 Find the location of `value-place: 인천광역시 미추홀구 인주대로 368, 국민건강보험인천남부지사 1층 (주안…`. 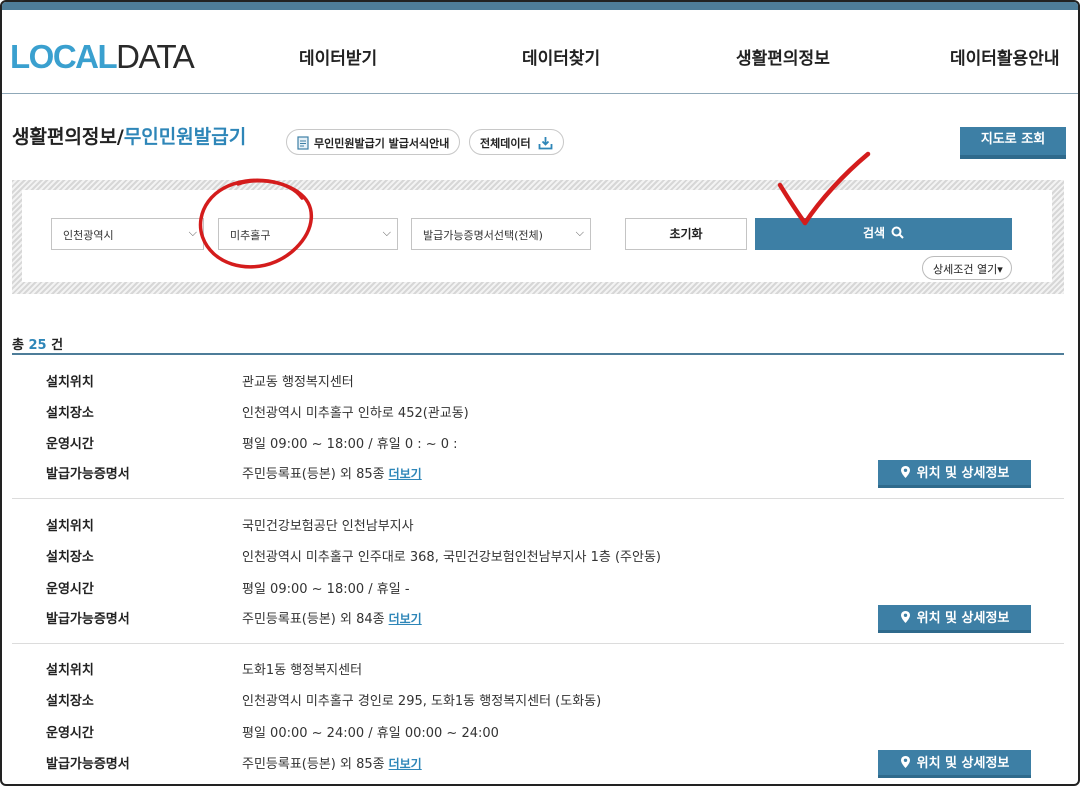

value-place: 인천광역시 미추홀구 인주대로 368, 국민건강보험인천남부지사 1층 (주안… is located at coordinates (451, 557).